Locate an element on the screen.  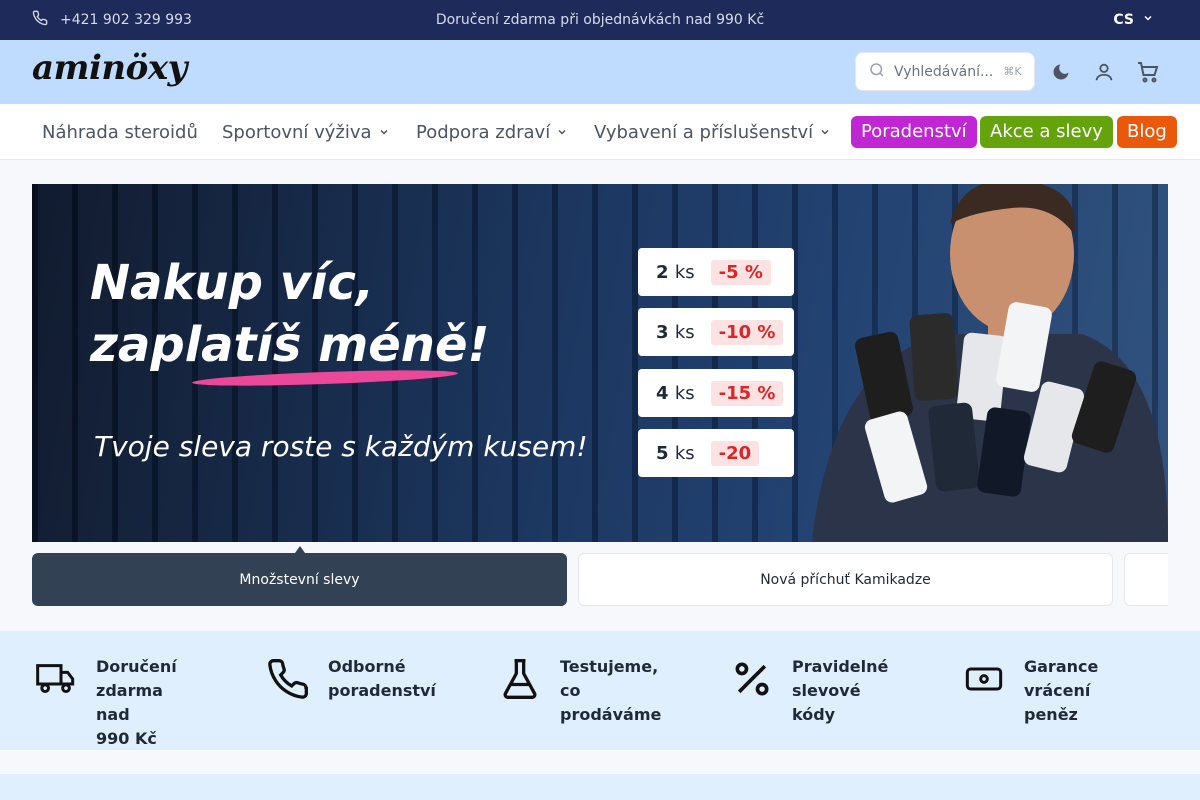
banknote-icon is located at coordinates (984, 679).